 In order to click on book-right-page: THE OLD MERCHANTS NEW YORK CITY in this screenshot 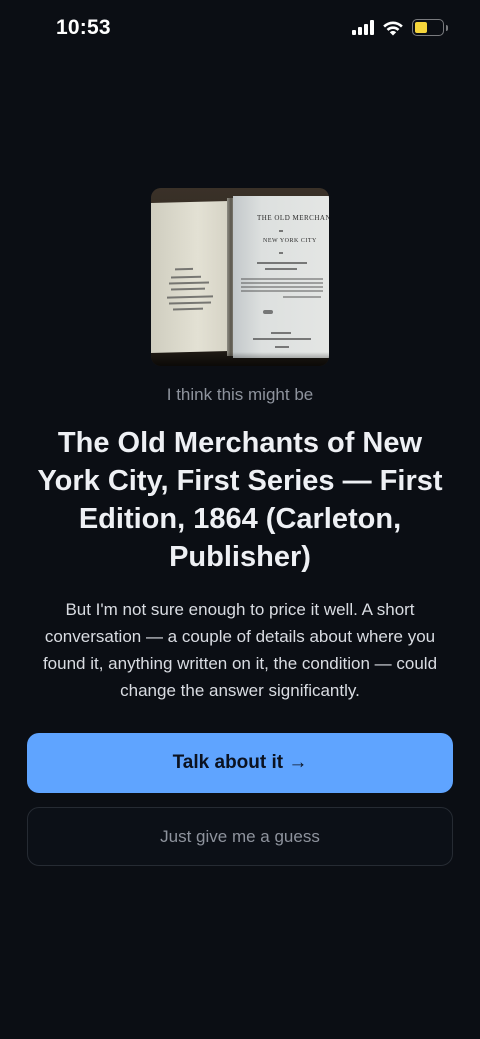, I will do `click(281, 277)`.